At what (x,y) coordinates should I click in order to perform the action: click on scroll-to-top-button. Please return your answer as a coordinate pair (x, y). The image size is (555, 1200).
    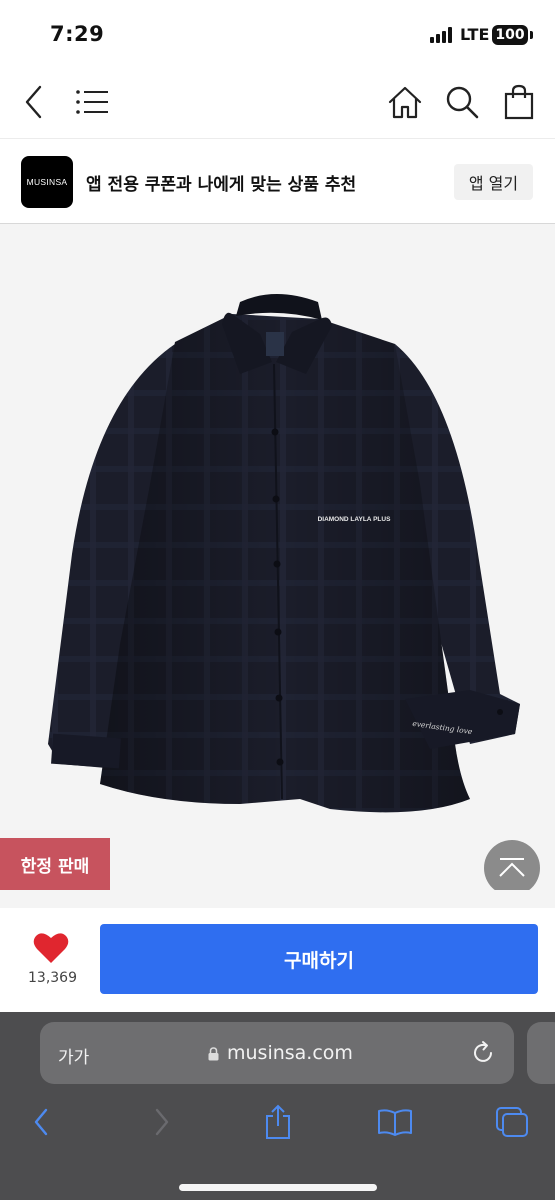
    Looking at the image, I should click on (512, 868).